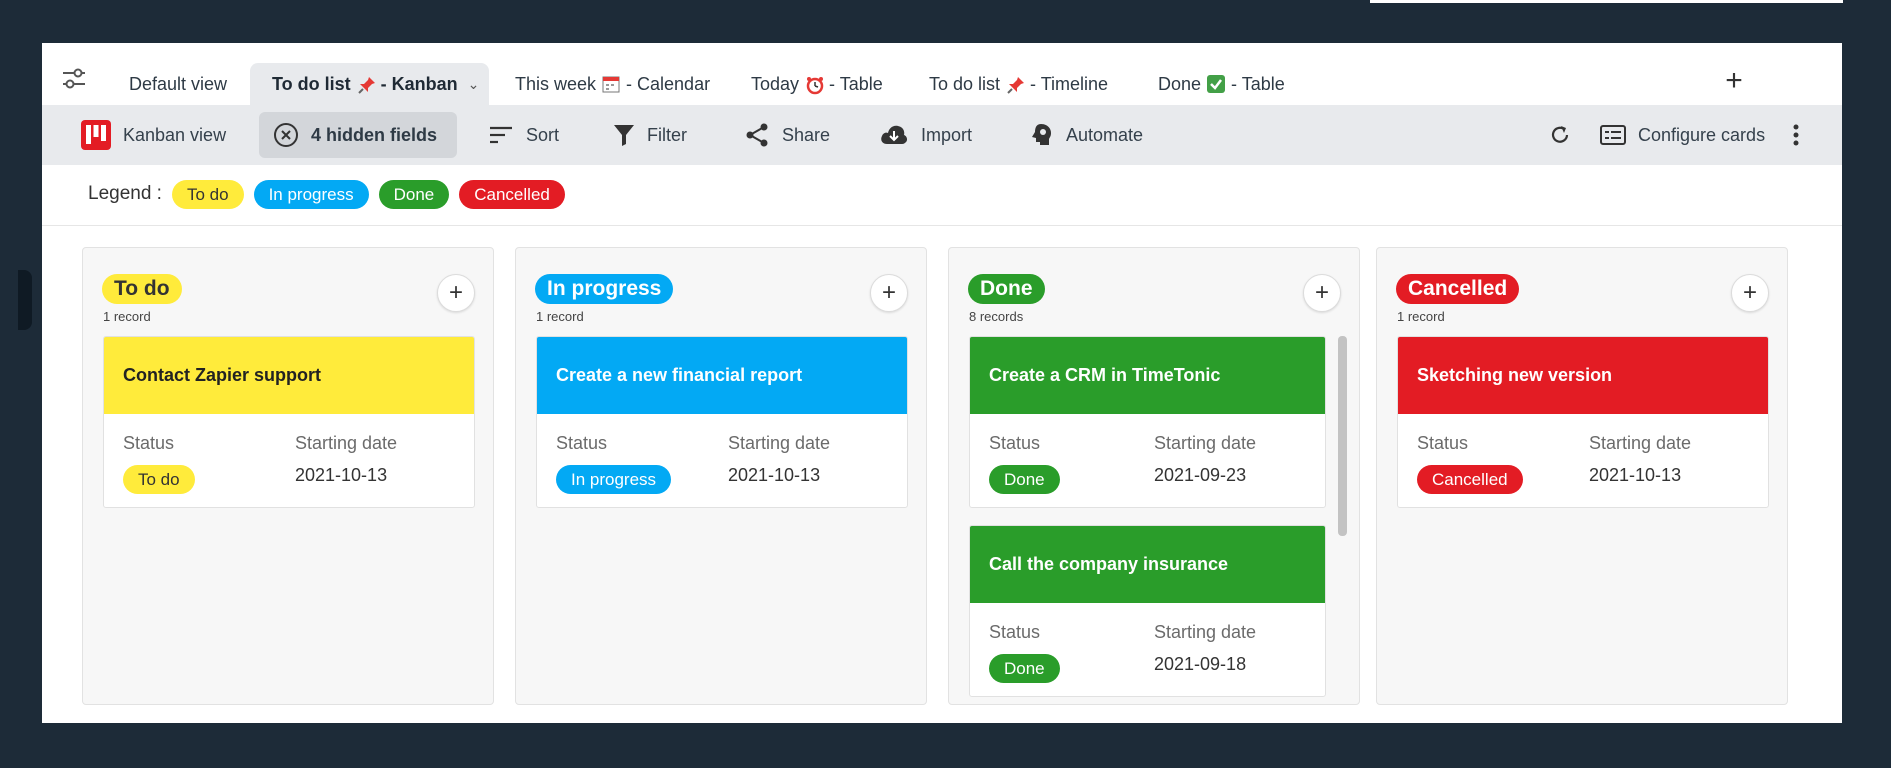  What do you see at coordinates (1041, 134) in the screenshot?
I see `automate-icon` at bounding box center [1041, 134].